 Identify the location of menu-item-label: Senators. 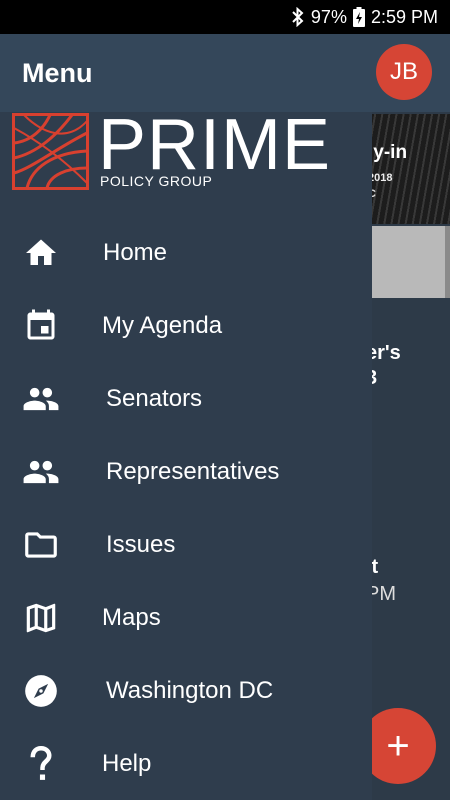
(154, 398).